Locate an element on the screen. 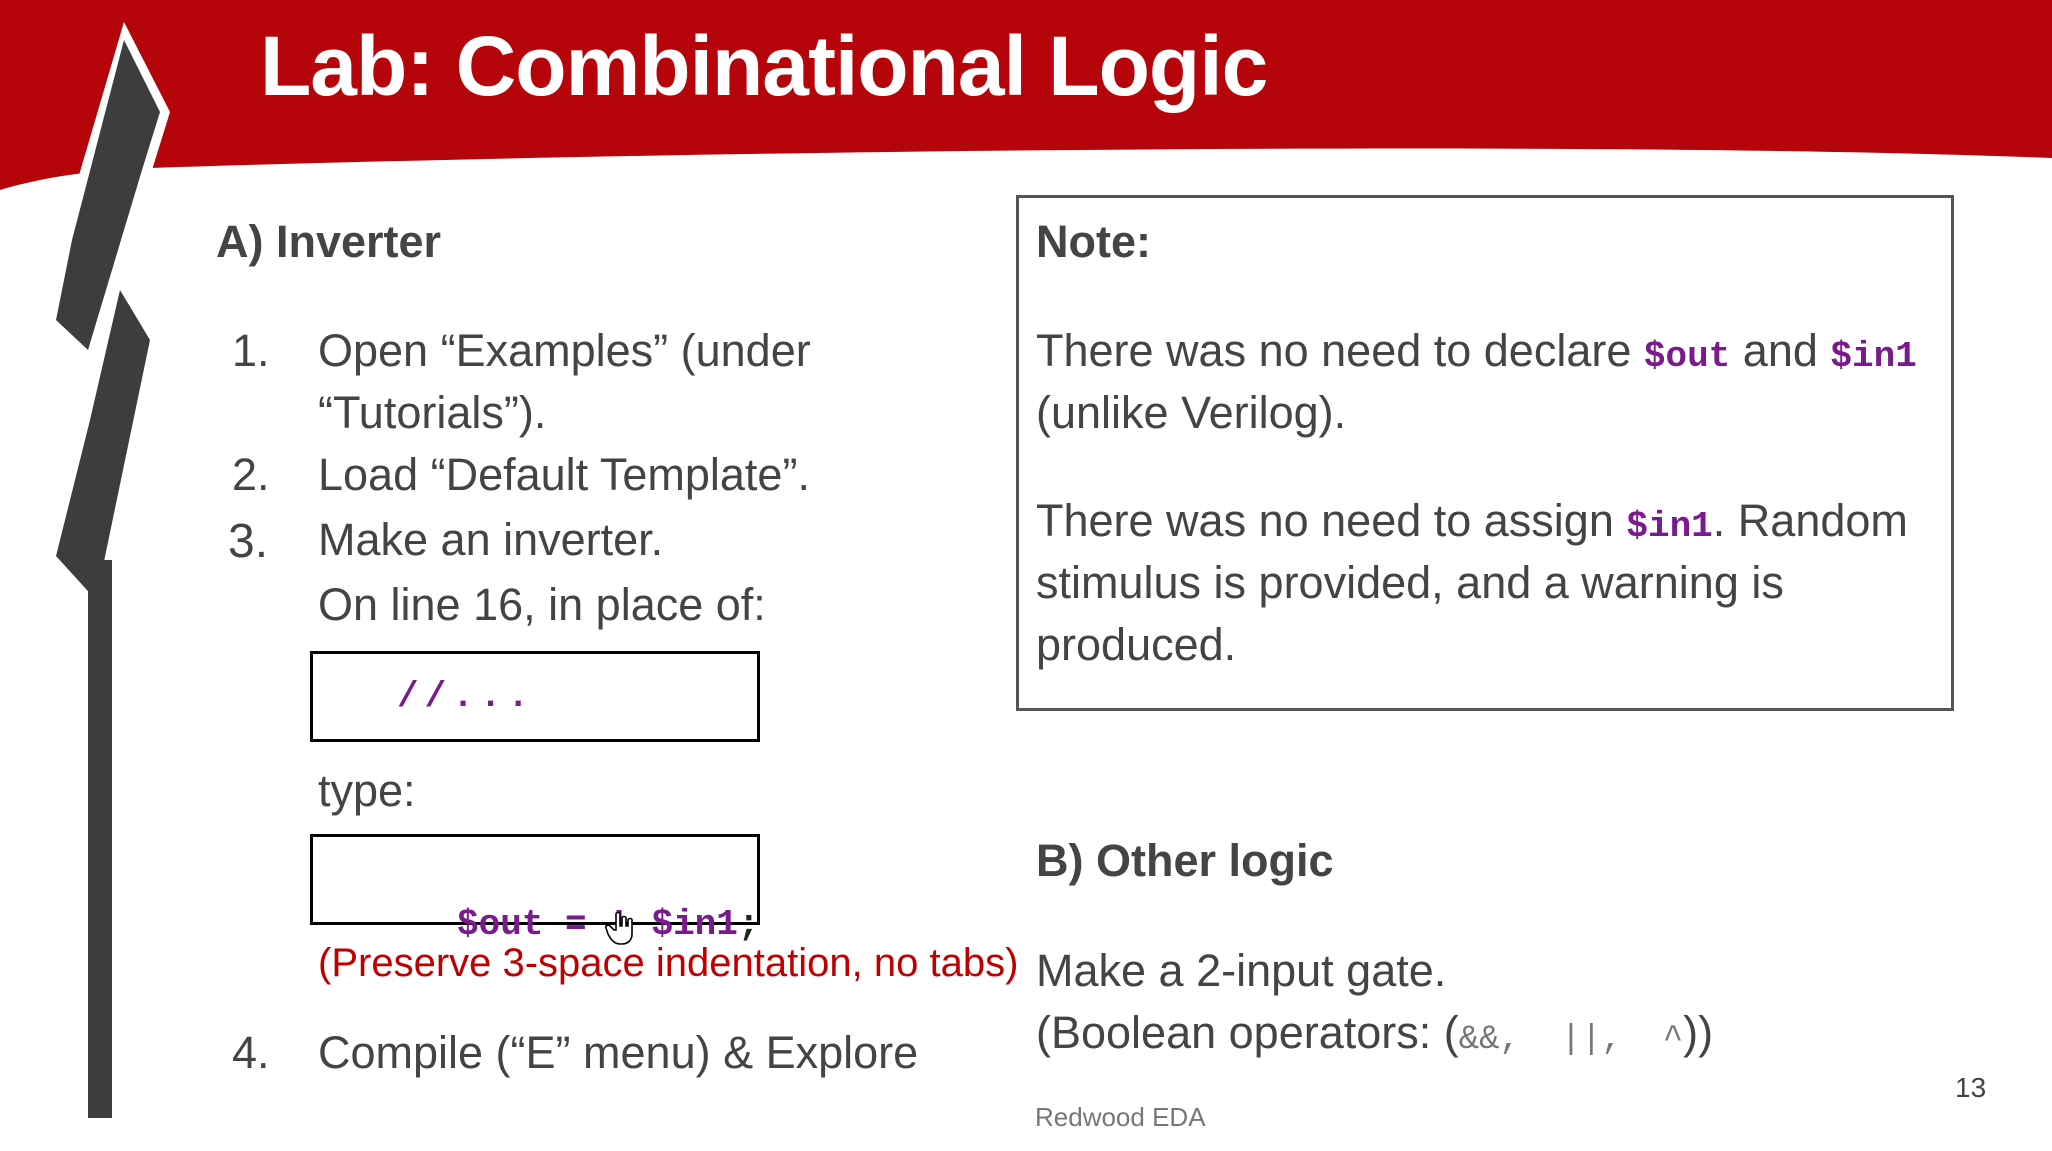 The width and height of the screenshot is (2052, 1151). boolean-operators: &&, ||, ^ is located at coordinates (1571, 1040).